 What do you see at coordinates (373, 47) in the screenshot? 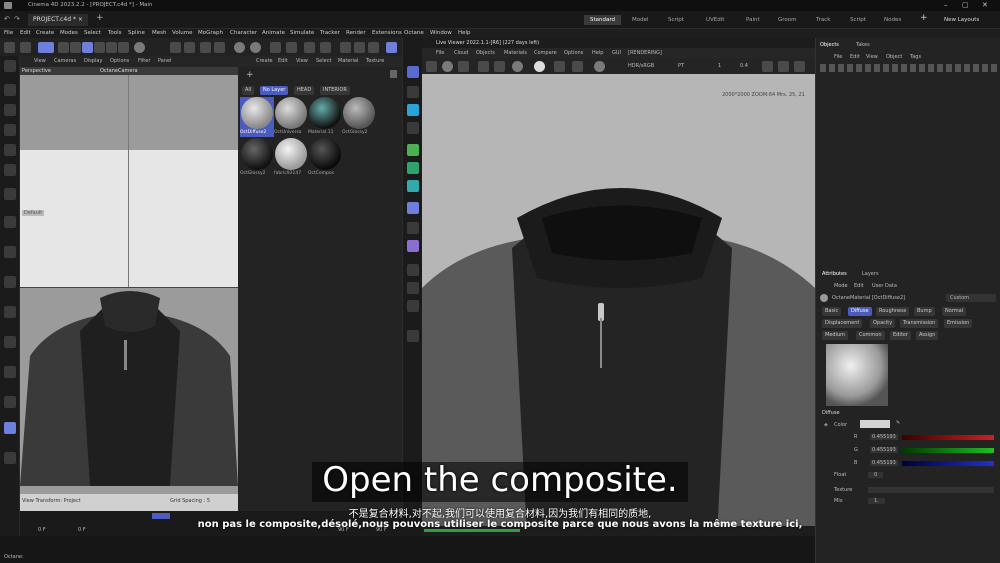
I see `octane-object-icon` at bounding box center [373, 47].